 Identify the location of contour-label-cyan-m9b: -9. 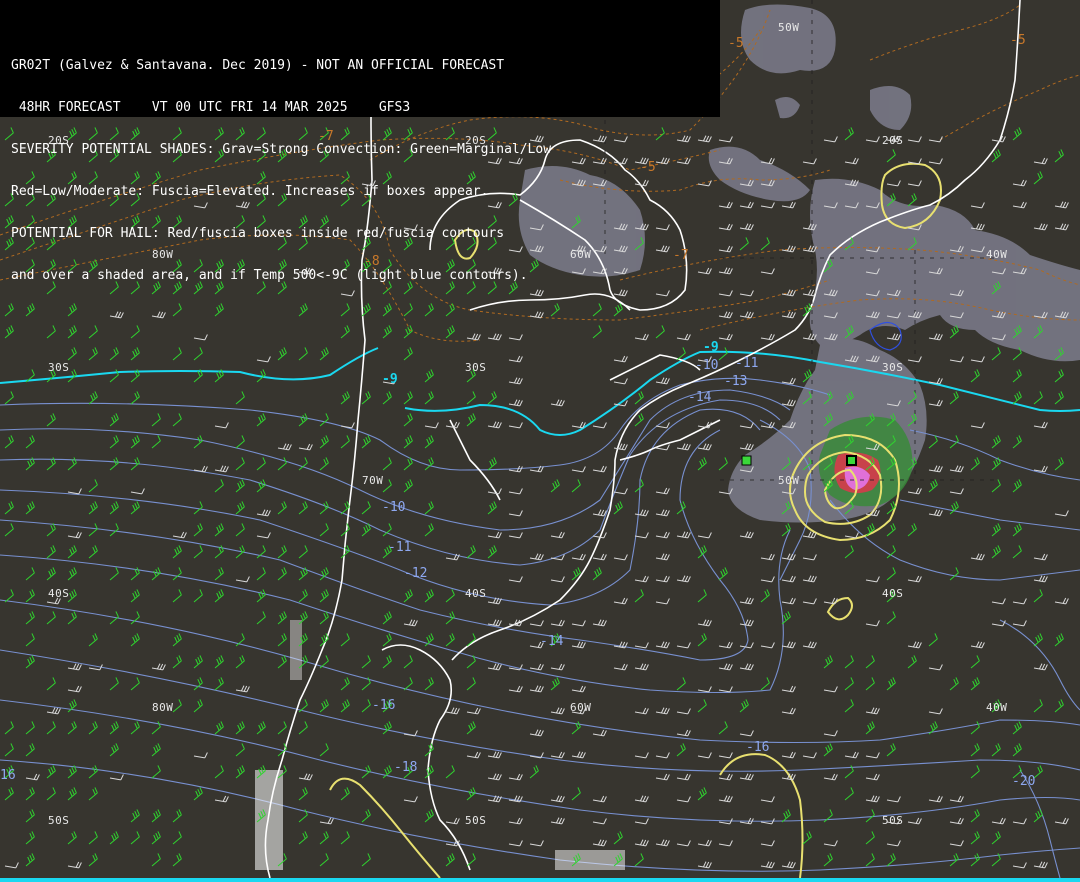
(711, 347).